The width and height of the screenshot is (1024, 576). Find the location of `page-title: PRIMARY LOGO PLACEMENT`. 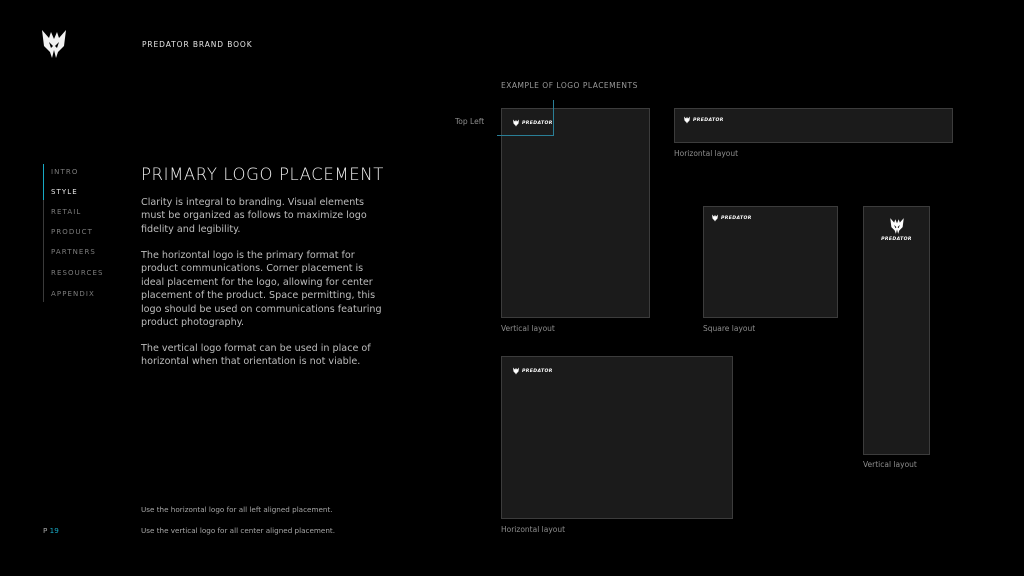

page-title: PRIMARY LOGO PLACEMENT is located at coordinates (262, 174).